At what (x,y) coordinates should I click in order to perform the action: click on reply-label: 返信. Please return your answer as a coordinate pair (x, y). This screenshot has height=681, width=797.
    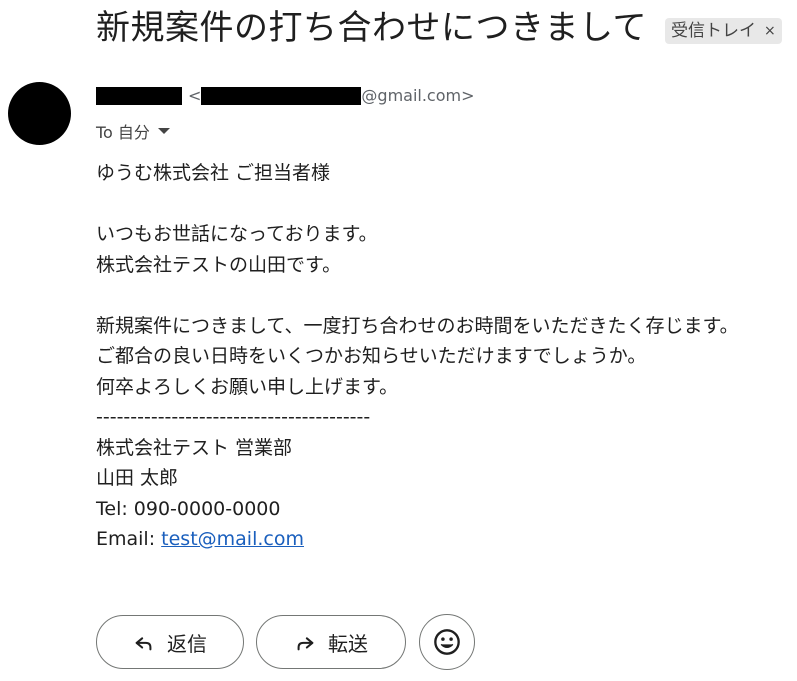
    Looking at the image, I should click on (187, 643).